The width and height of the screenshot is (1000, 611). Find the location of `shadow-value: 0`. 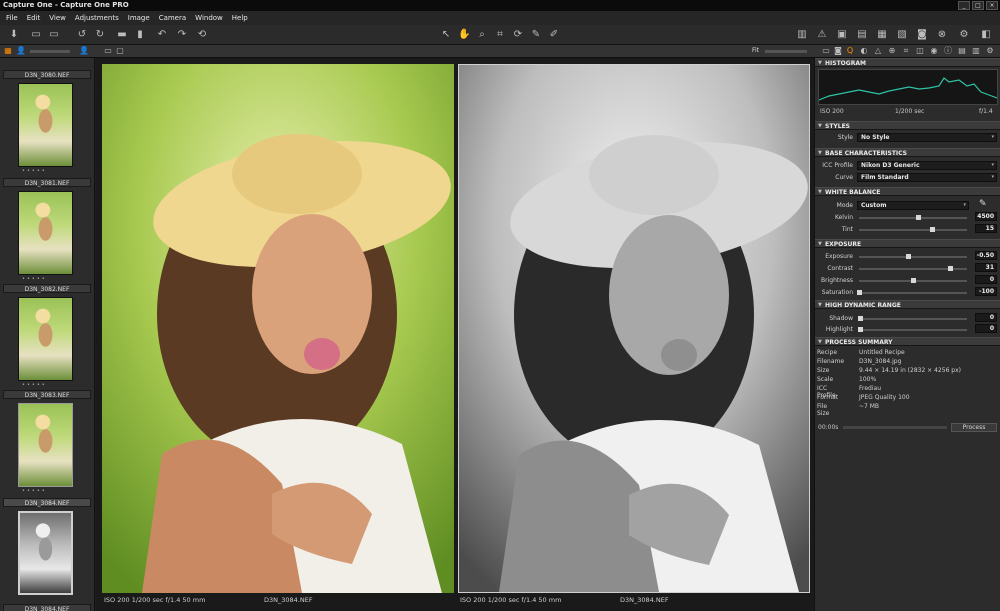

shadow-value: 0 is located at coordinates (986, 317).